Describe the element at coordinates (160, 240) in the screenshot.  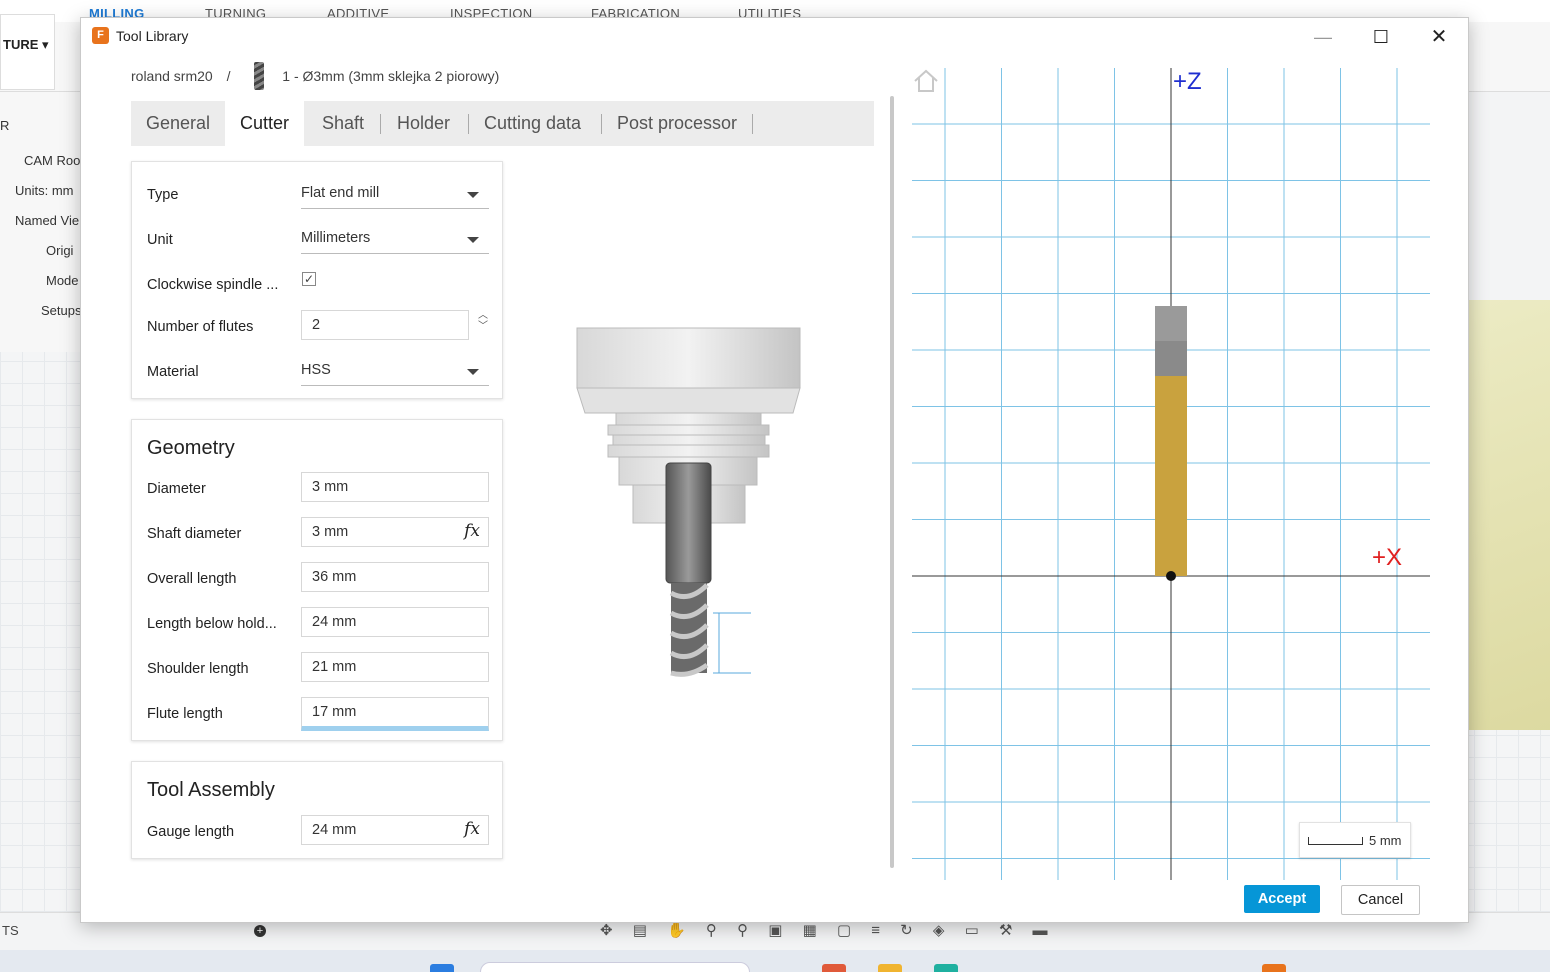
I see `unit-label: Unit` at that location.